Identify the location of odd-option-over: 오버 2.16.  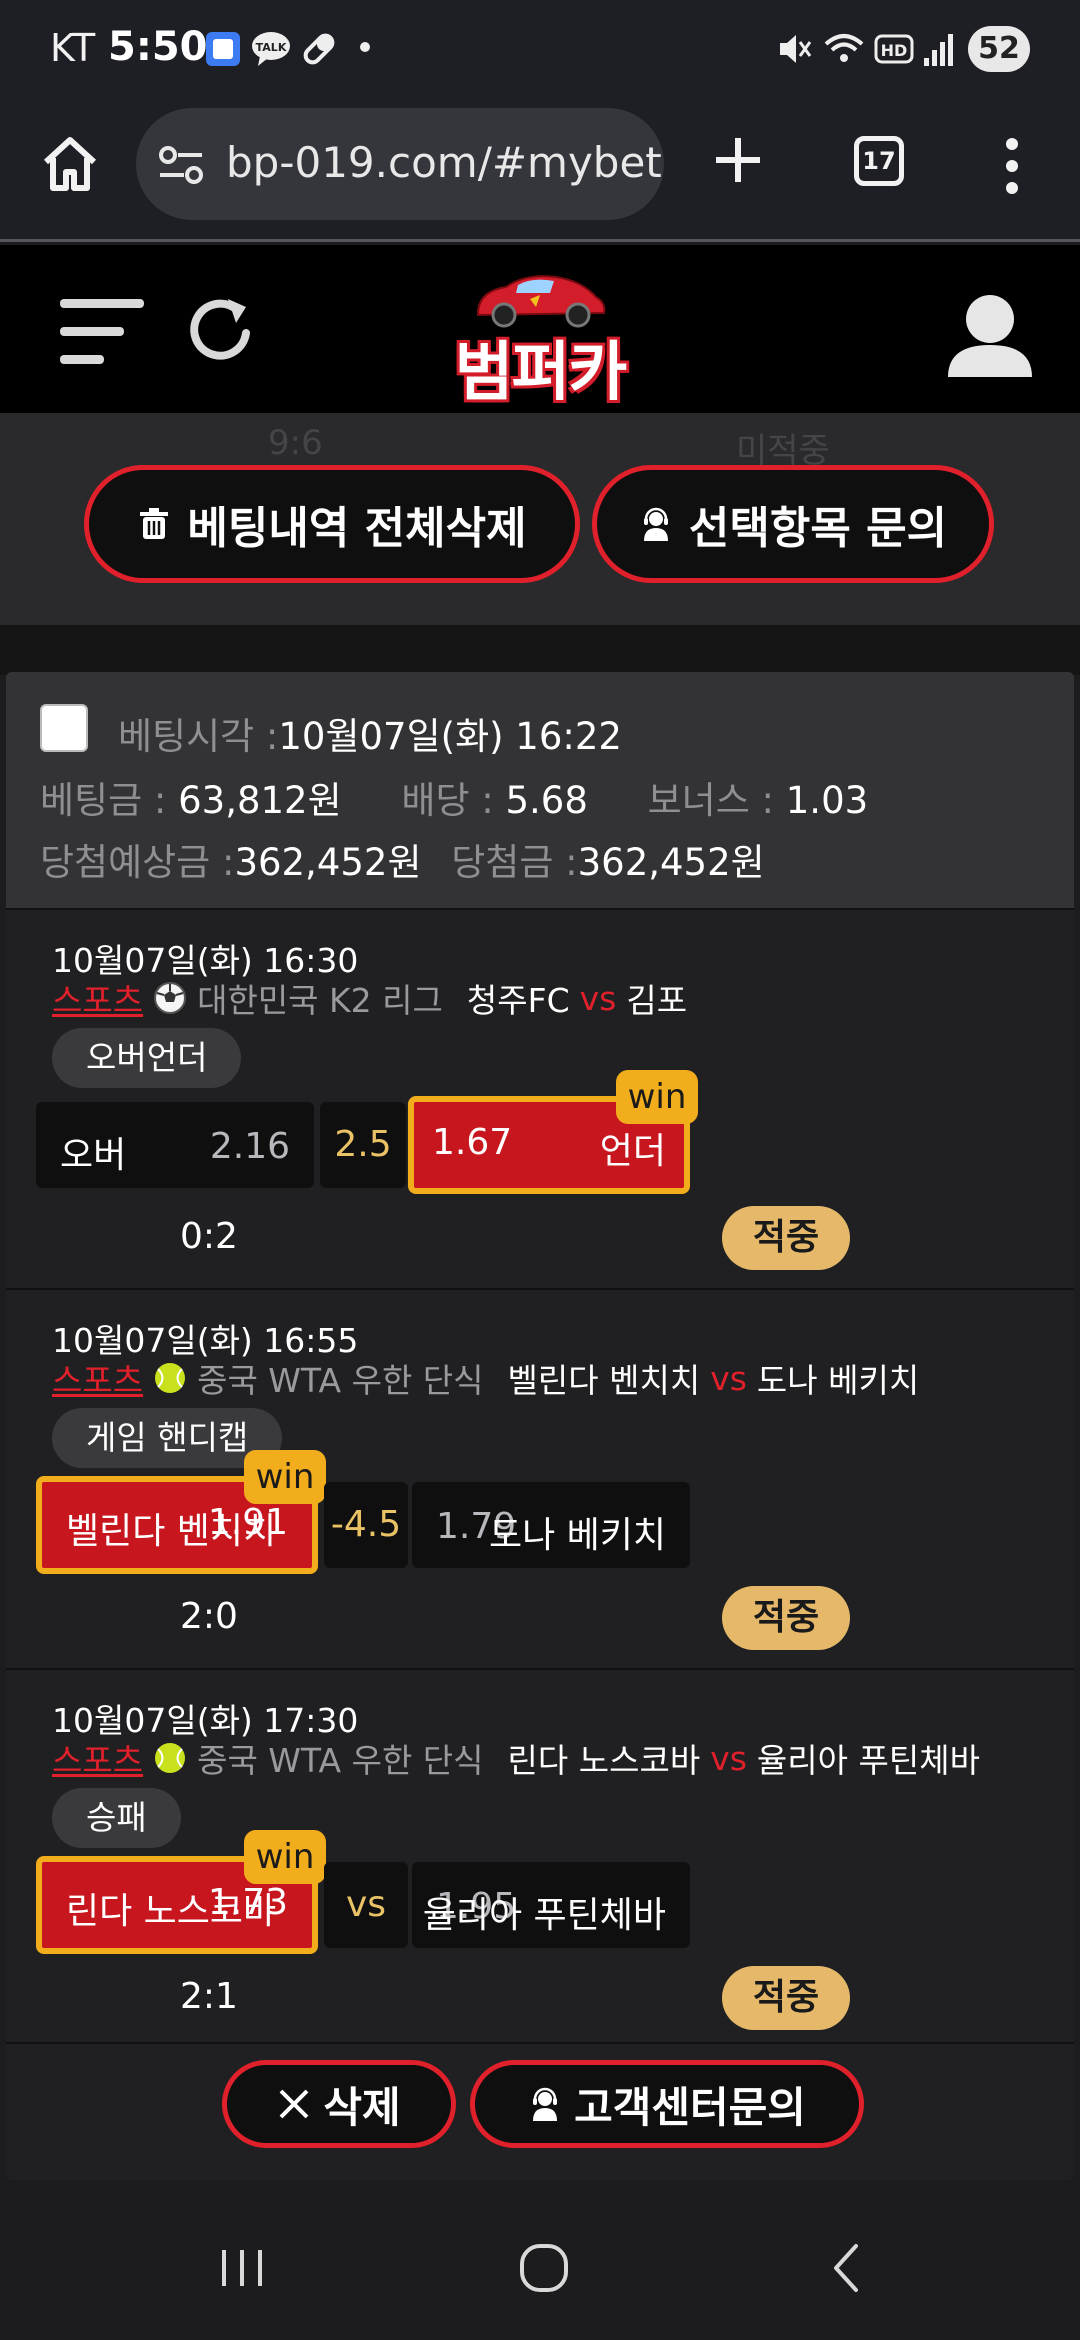
(175, 1145).